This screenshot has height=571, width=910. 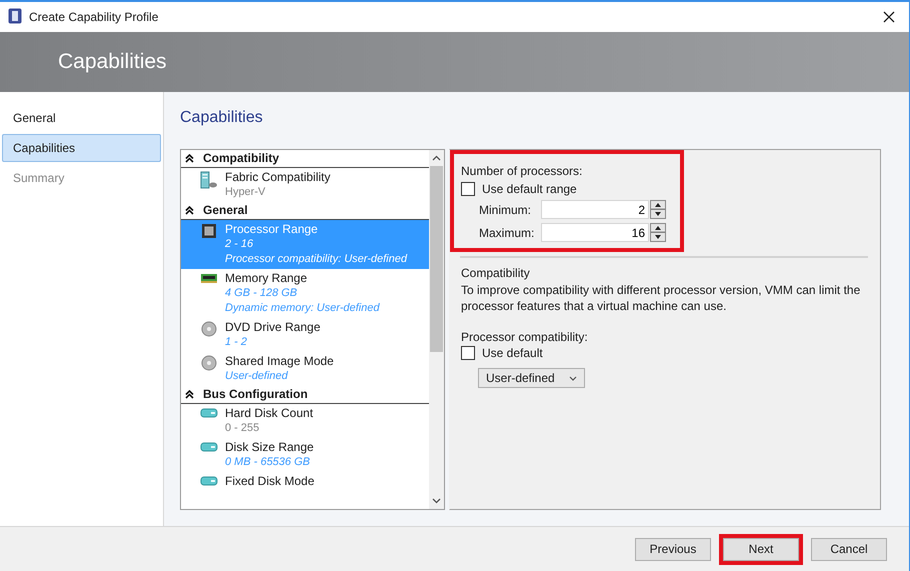 I want to click on capability-item: Hard Disk Count 0 - 255, so click(x=305, y=421).